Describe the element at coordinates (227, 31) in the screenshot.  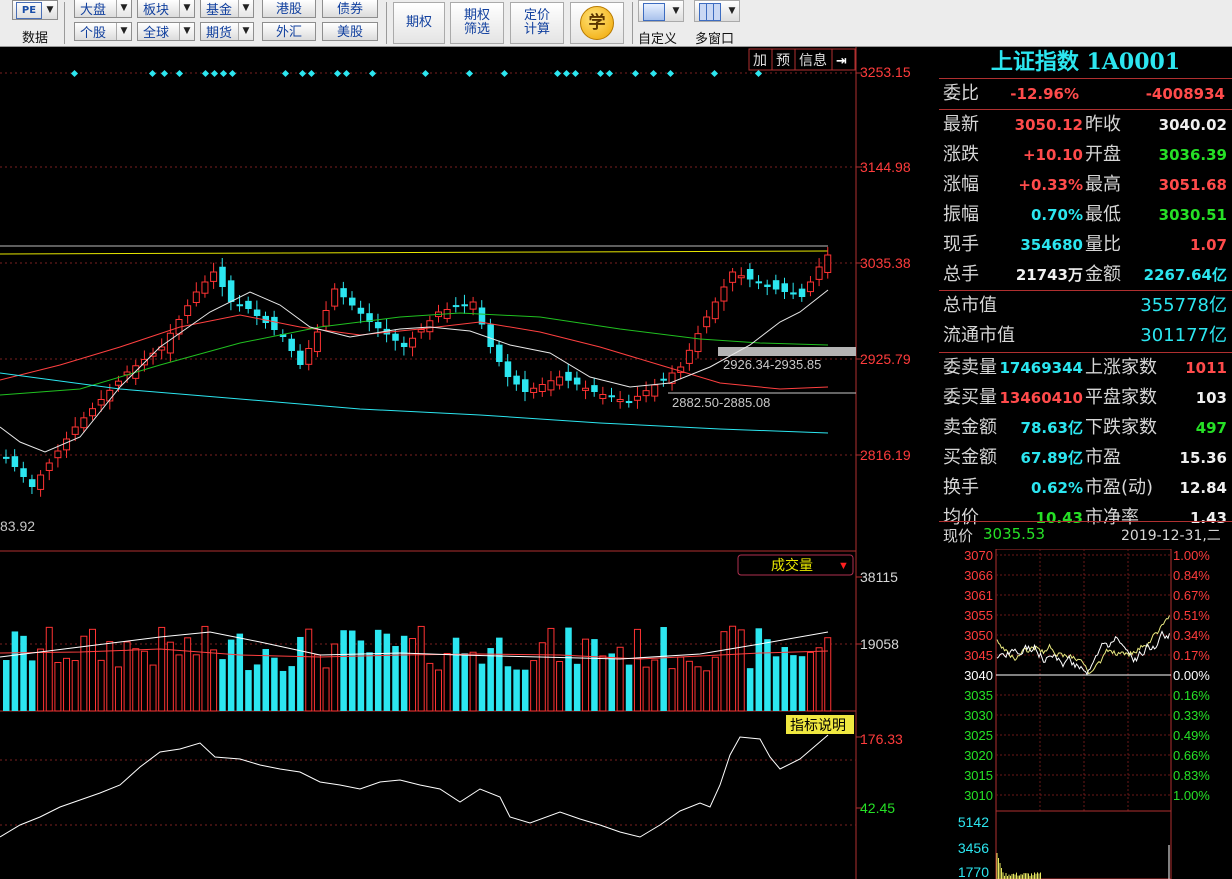
I see `futures-dropdown: 期货 ▼` at that location.